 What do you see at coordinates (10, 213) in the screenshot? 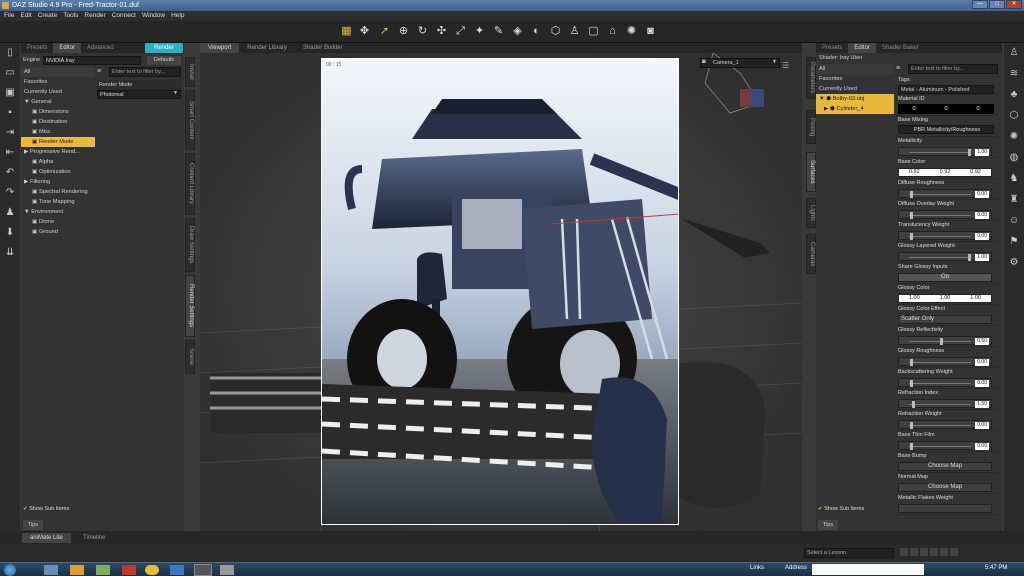
I see `figure-icon: ♟` at bounding box center [10, 213].